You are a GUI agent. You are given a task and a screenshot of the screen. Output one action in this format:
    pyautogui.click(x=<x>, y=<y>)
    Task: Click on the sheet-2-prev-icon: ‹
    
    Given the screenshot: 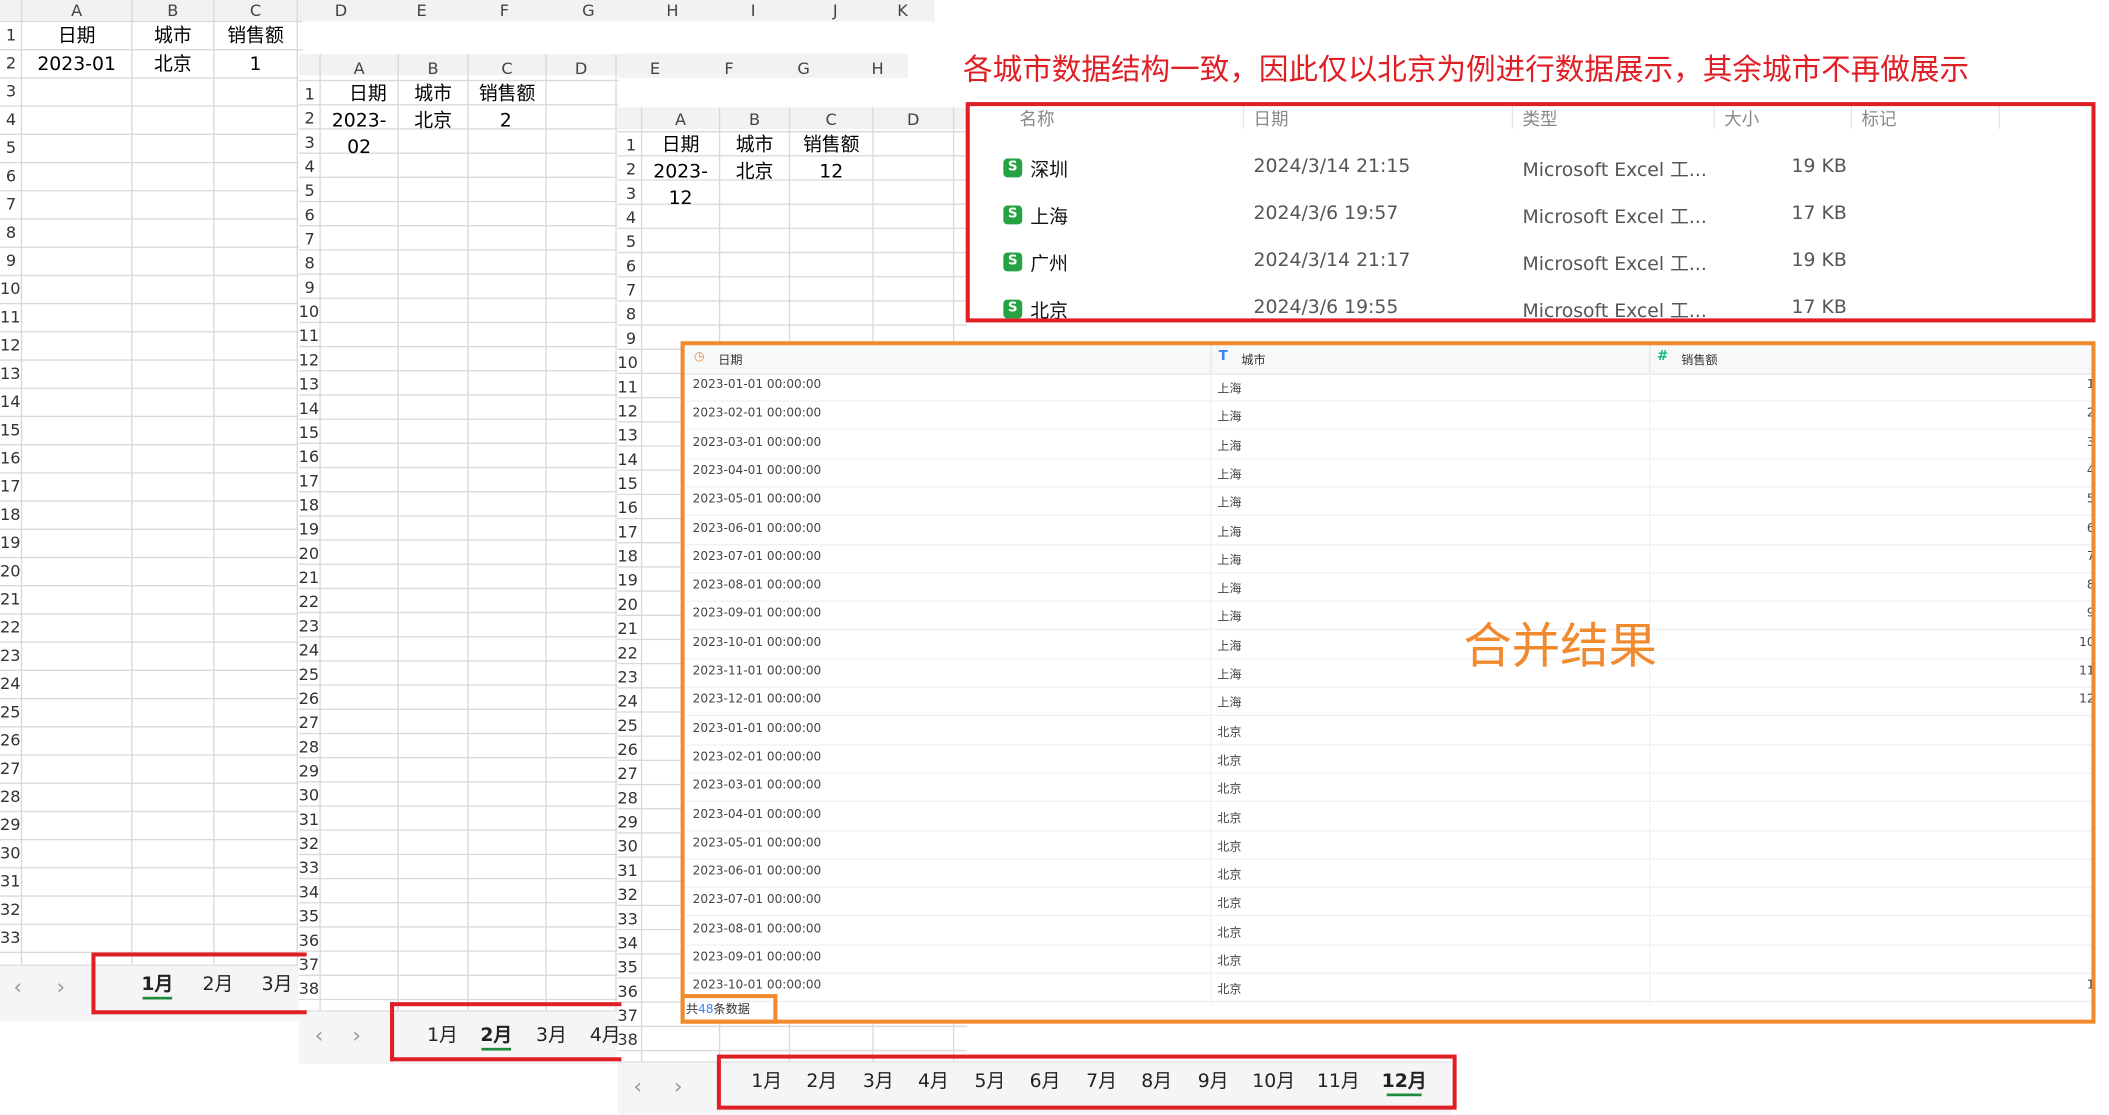 What is the action you would take?
    pyautogui.click(x=319, y=1036)
    